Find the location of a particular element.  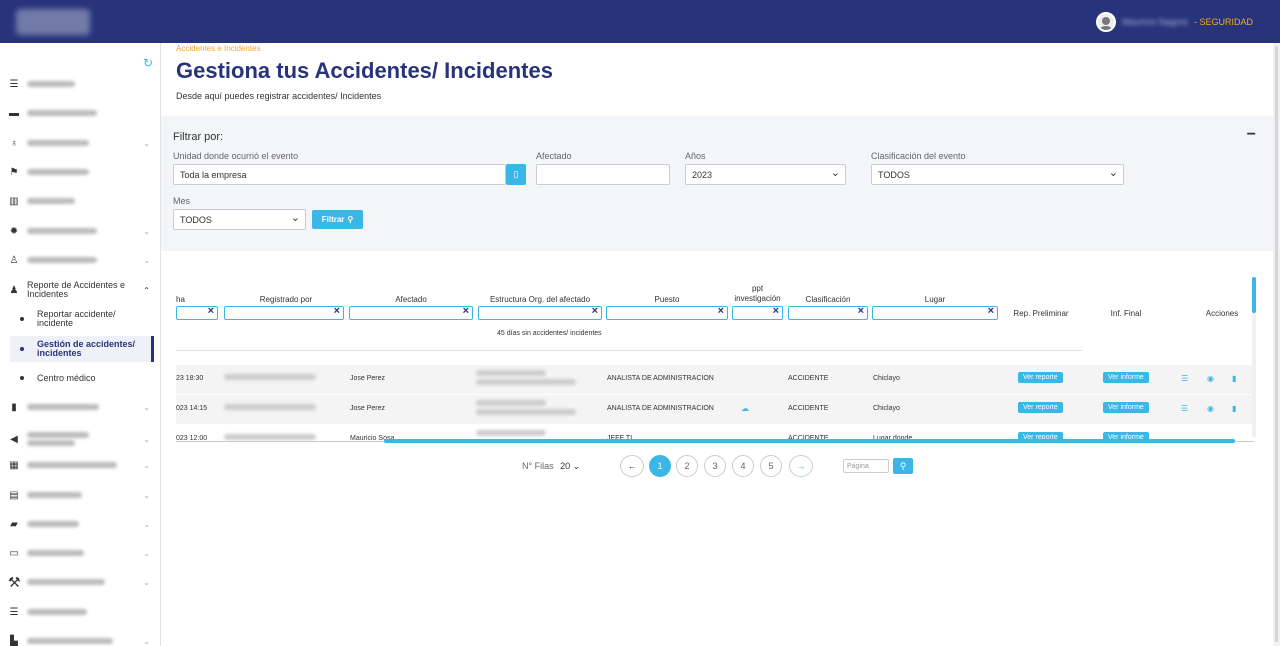

vertical-scrollbar is located at coordinates (1254, 295).